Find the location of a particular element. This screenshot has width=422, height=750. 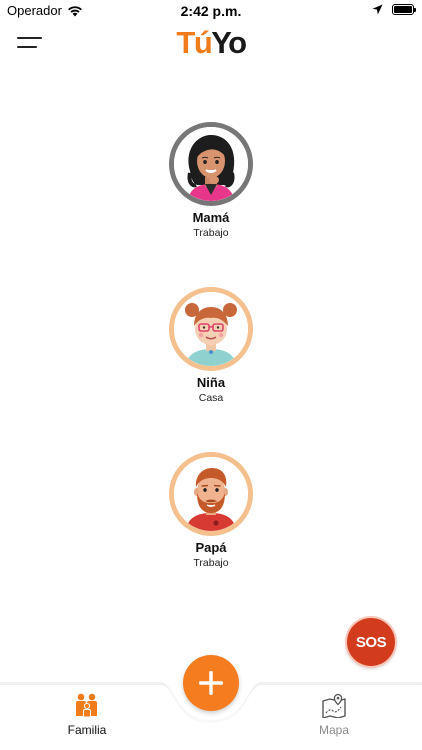

add-member-button is located at coordinates (211, 683).